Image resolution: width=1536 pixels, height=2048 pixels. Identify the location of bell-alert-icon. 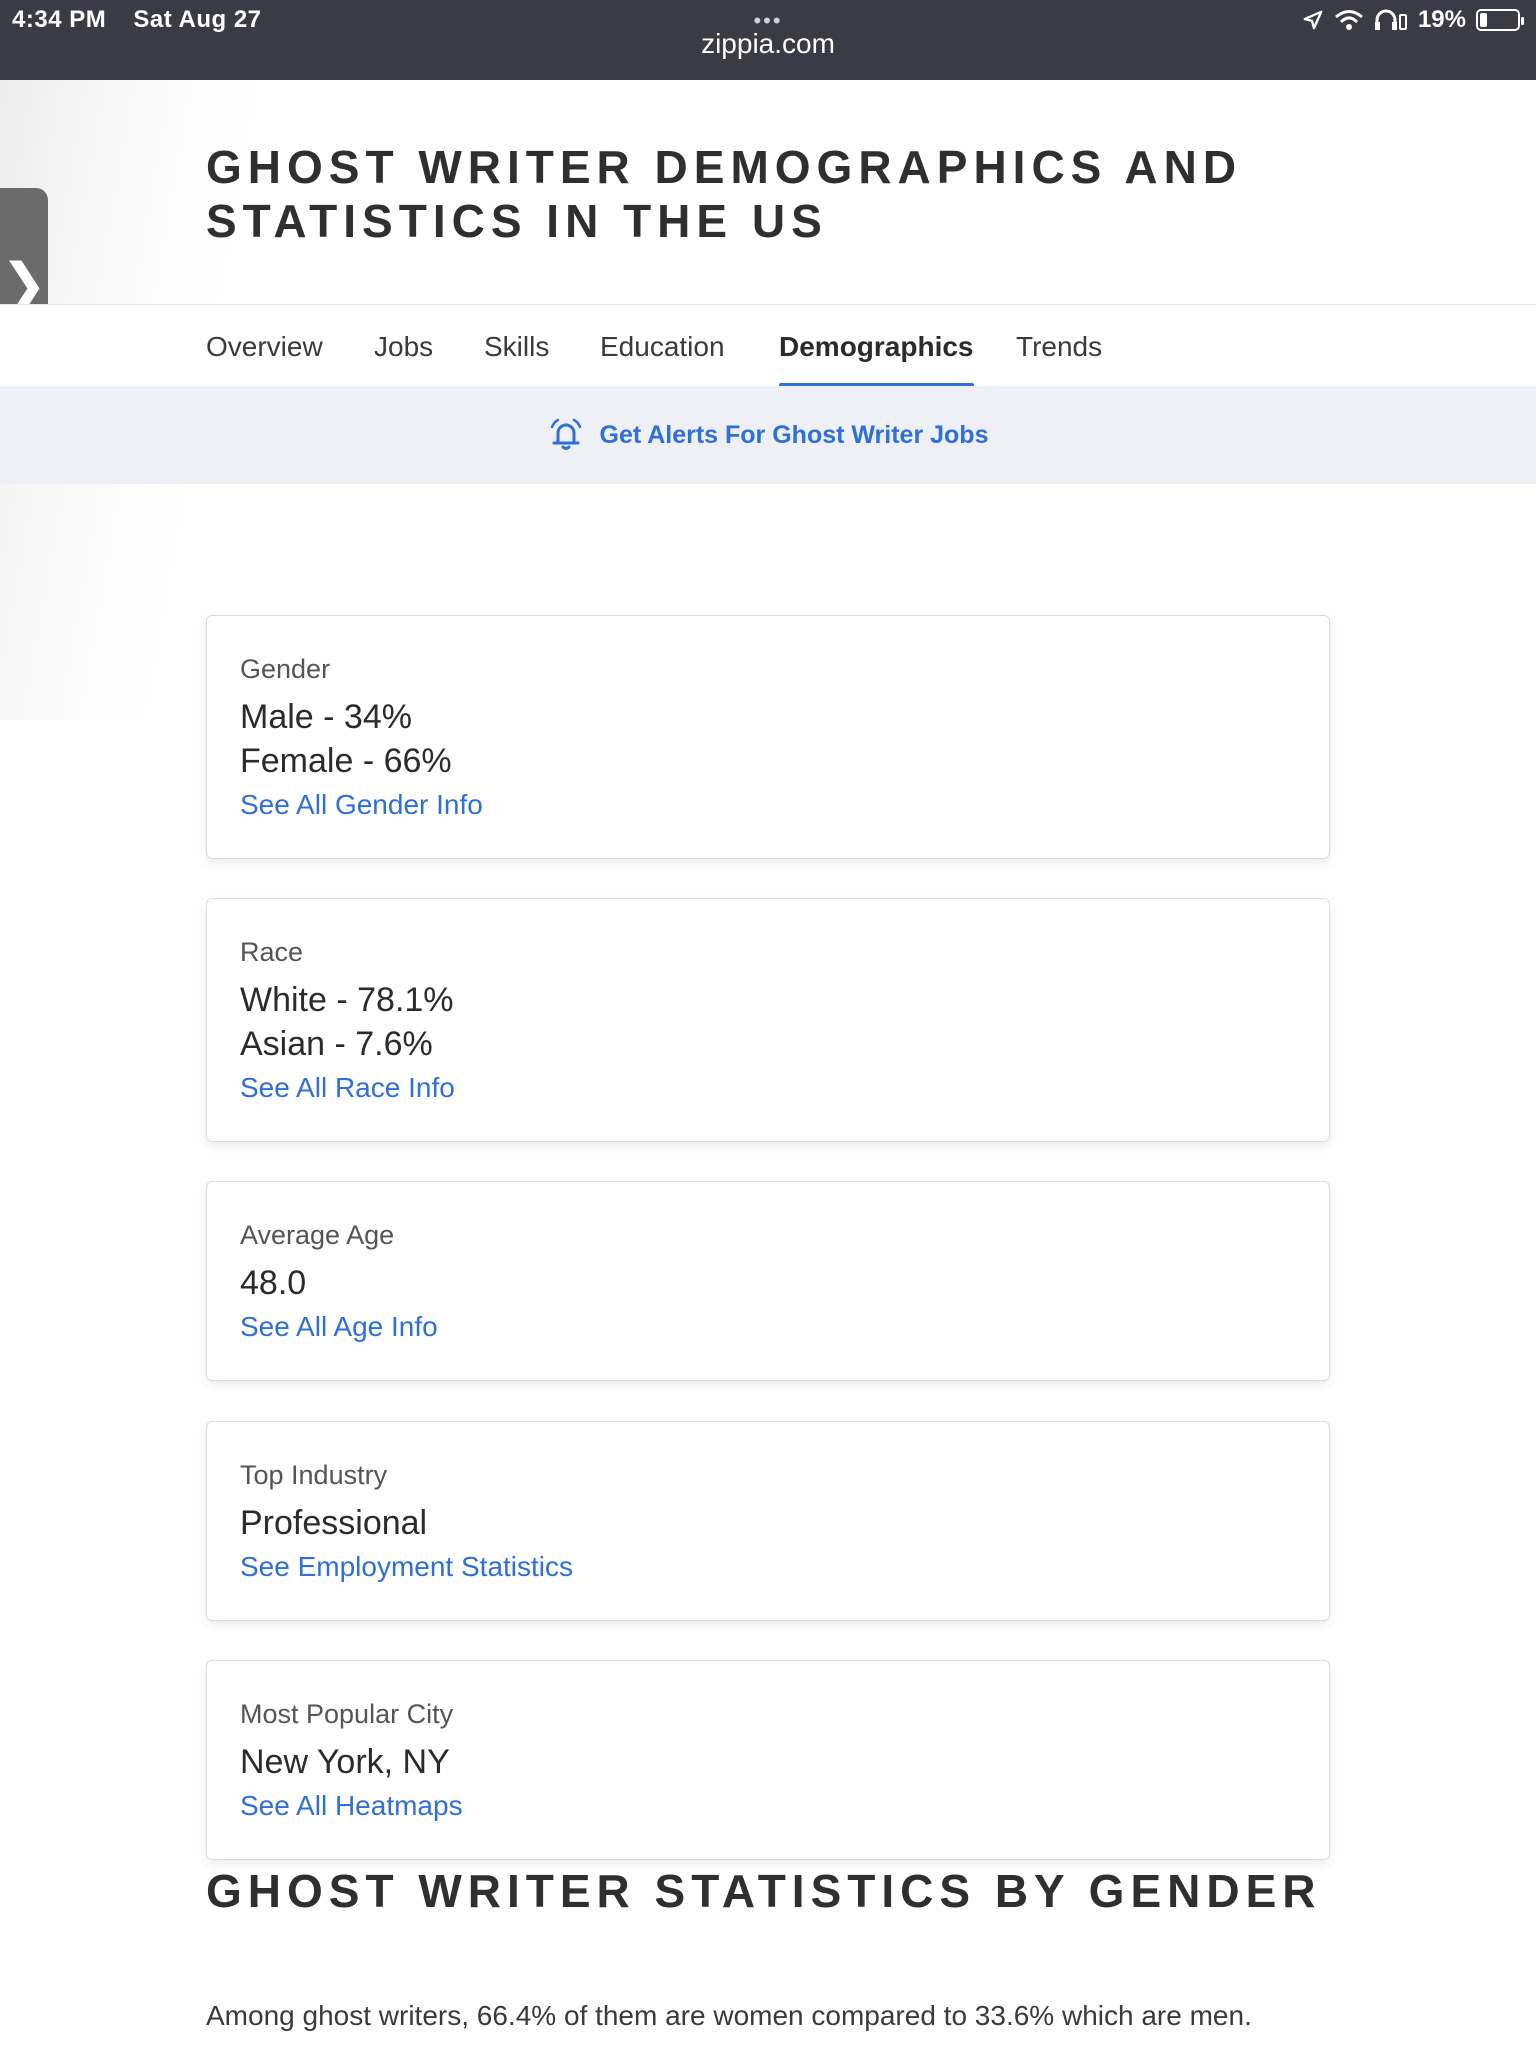
(565, 434).